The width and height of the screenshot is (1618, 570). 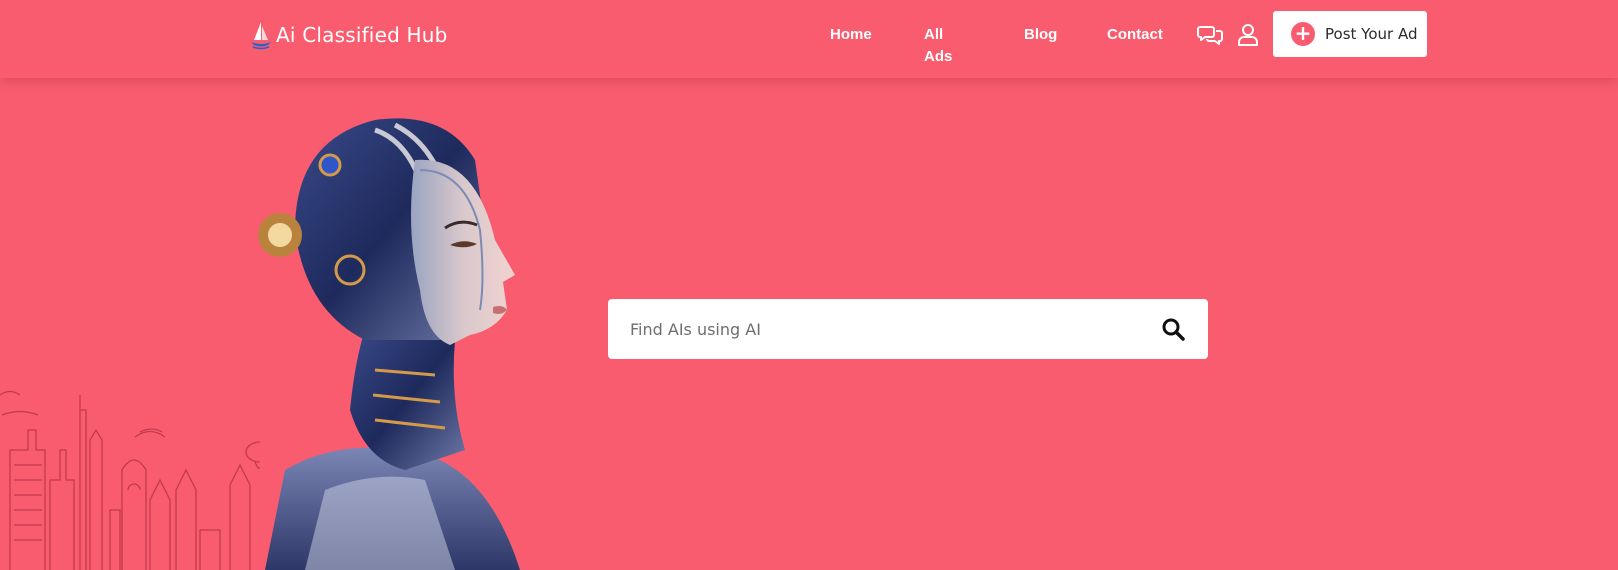 I want to click on hero-search-box, so click(x=908, y=329).